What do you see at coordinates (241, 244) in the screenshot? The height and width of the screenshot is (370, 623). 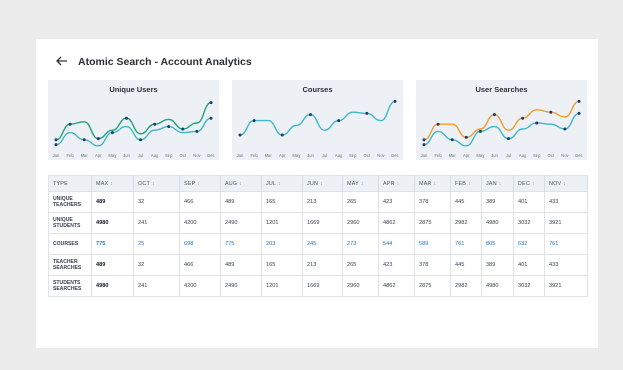 I see `month-cell: 775` at bounding box center [241, 244].